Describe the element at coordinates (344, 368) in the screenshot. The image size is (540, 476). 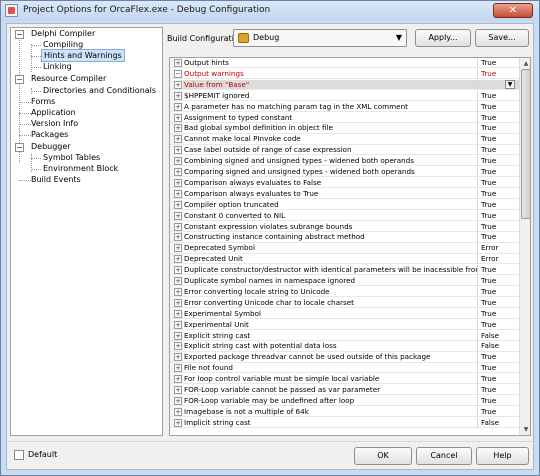
I see `grid-row: + File not found True` at that location.